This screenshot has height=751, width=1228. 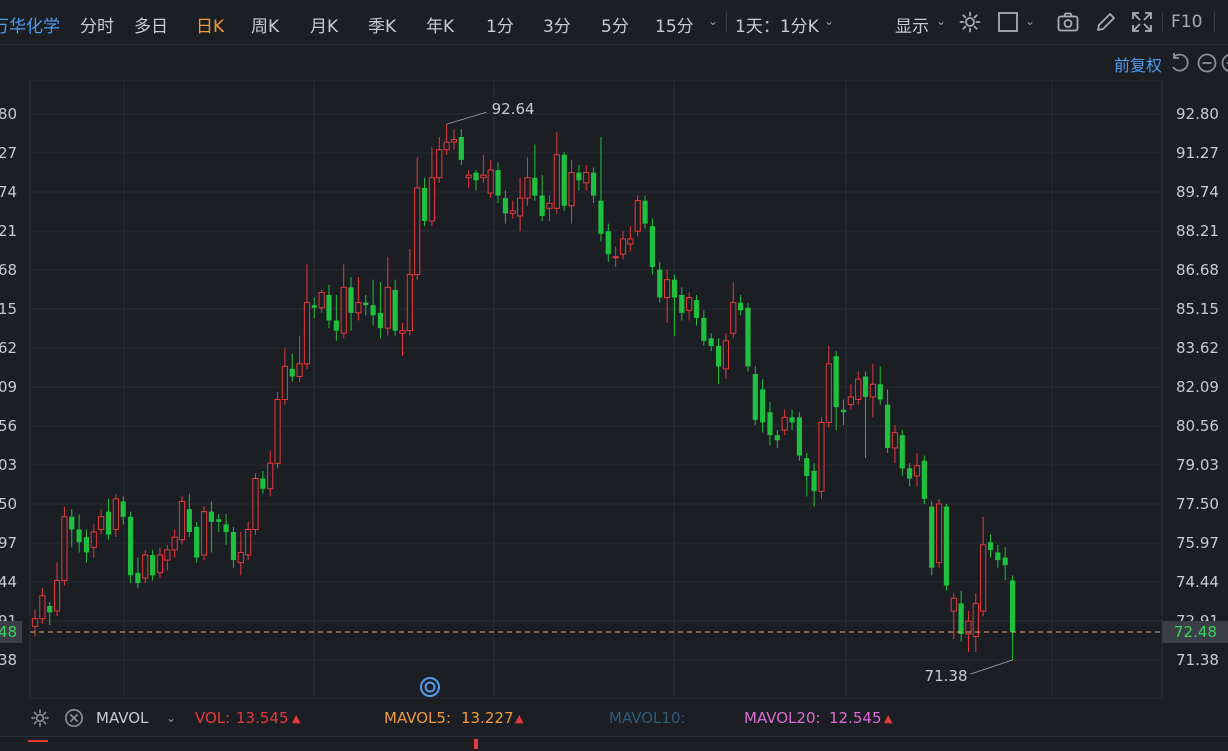 What do you see at coordinates (1068, 22) in the screenshot?
I see `camera-icon` at bounding box center [1068, 22].